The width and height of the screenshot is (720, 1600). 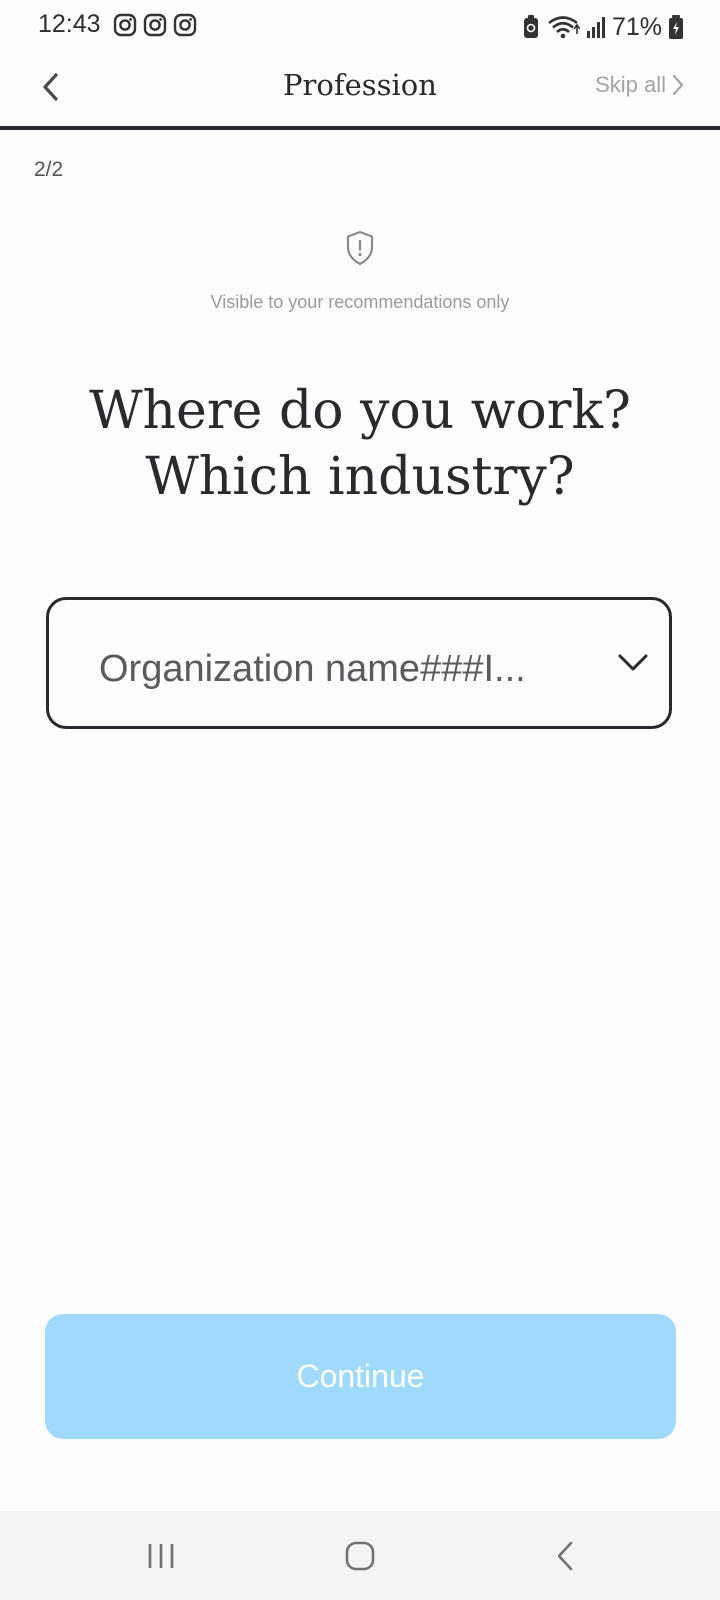 I want to click on question-heading: Where do you work? Which industry?, so click(x=360, y=444).